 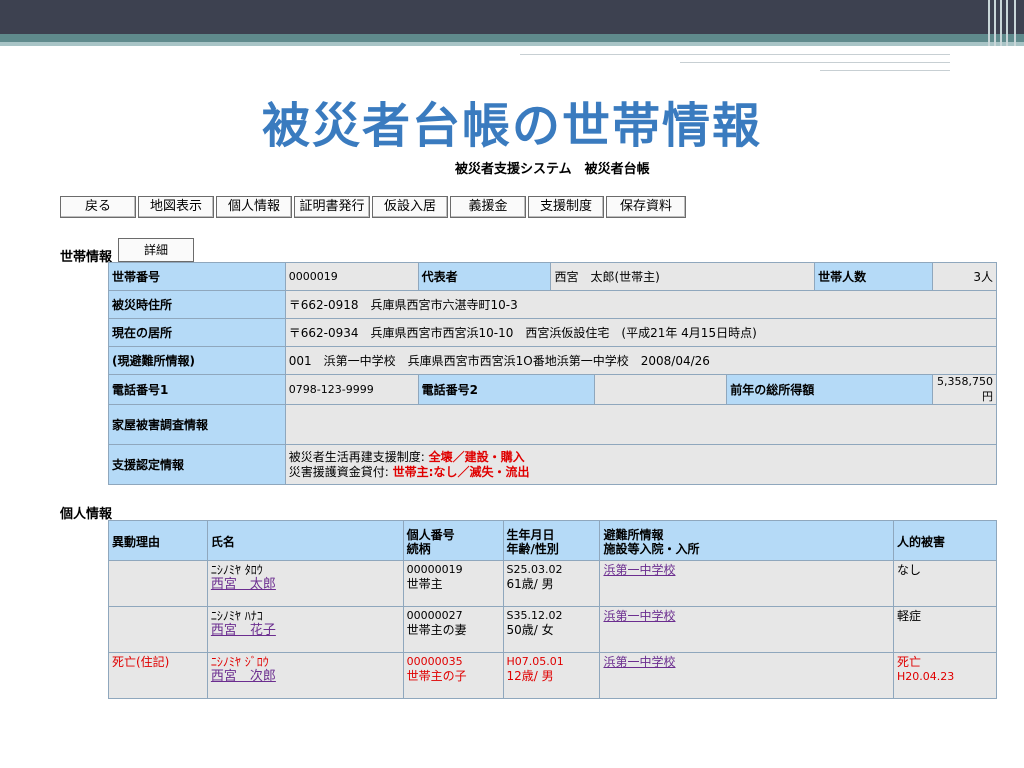 What do you see at coordinates (243, 676) in the screenshot?
I see `person-name-link: 西宮 次郎` at bounding box center [243, 676].